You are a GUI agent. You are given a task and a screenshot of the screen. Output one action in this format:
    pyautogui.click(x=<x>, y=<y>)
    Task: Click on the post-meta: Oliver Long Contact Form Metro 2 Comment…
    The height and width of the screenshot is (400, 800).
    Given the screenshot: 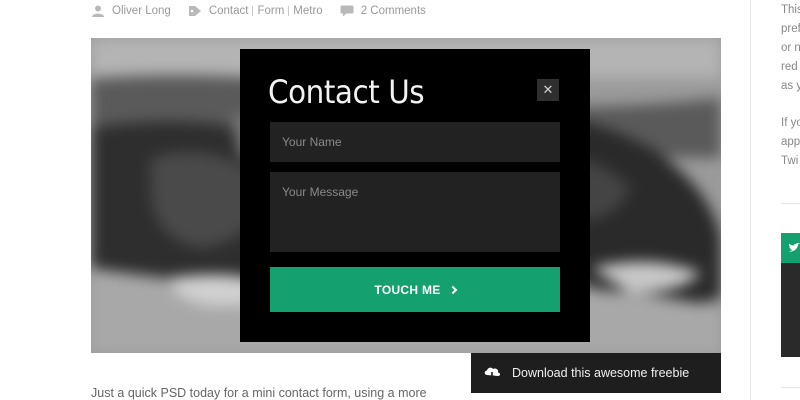 What is the action you would take?
    pyautogui.click(x=267, y=11)
    